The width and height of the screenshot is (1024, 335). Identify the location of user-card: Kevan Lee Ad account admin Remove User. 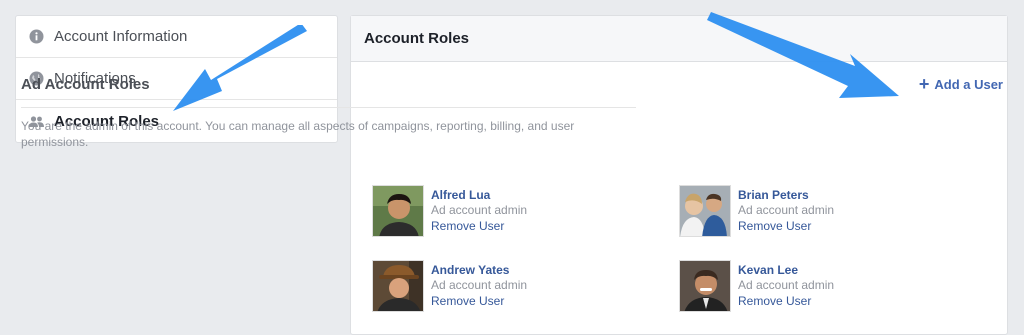
(756, 286).